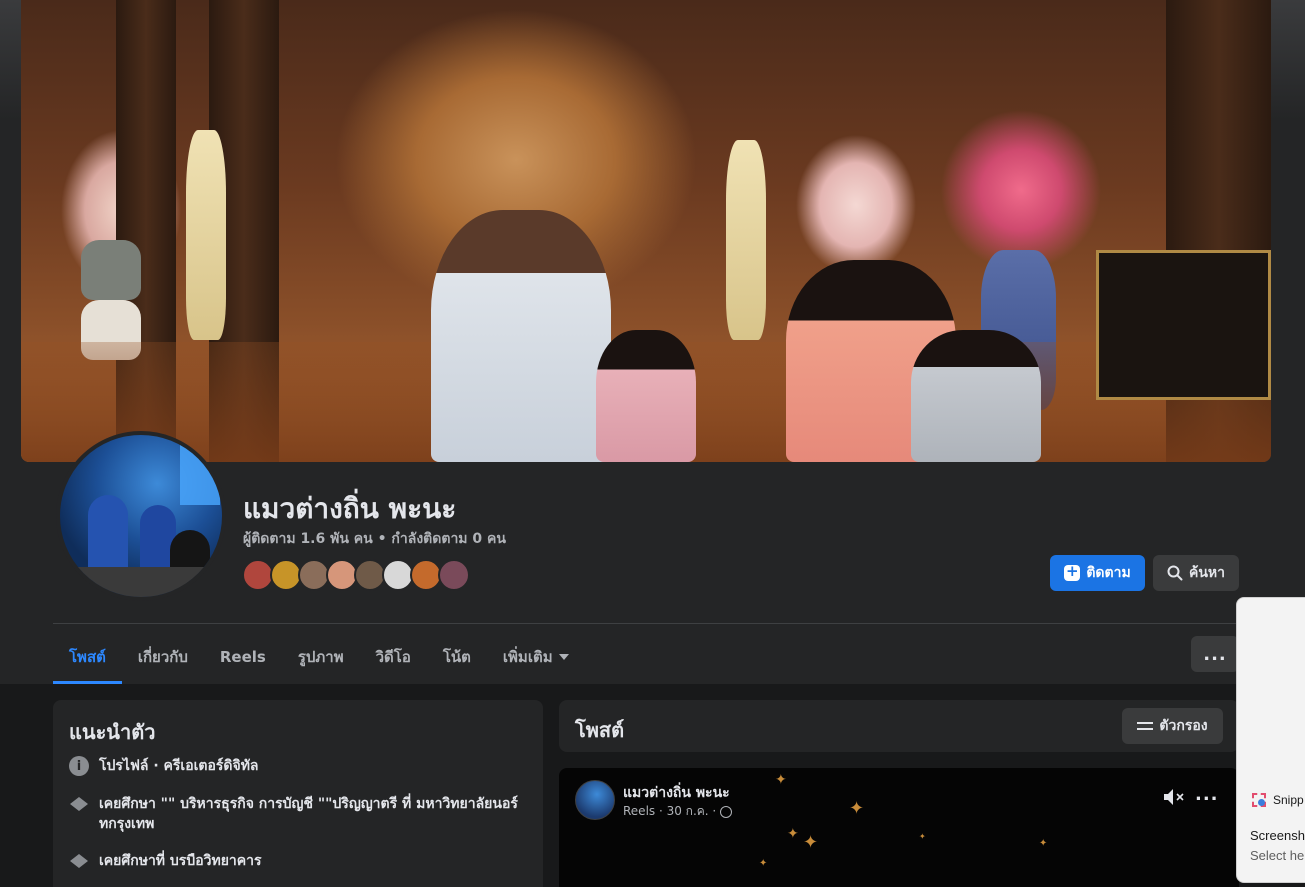 Image resolution: width=1305 pixels, height=887 pixels. What do you see at coordinates (1072, 571) in the screenshot?
I see `follow-plus-icon` at bounding box center [1072, 571].